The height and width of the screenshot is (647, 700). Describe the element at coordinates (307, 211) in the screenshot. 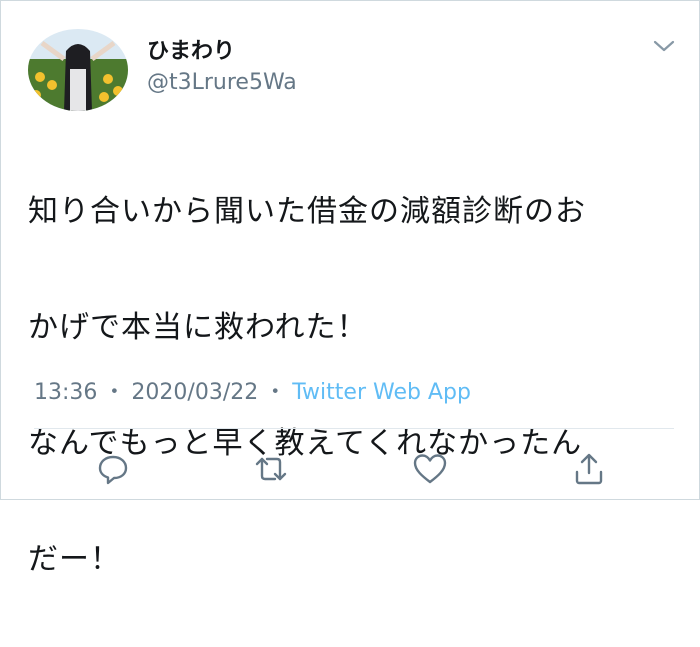

I see `tweet-text-line: 知り合いから聞いた借金の減額診断のお` at that location.